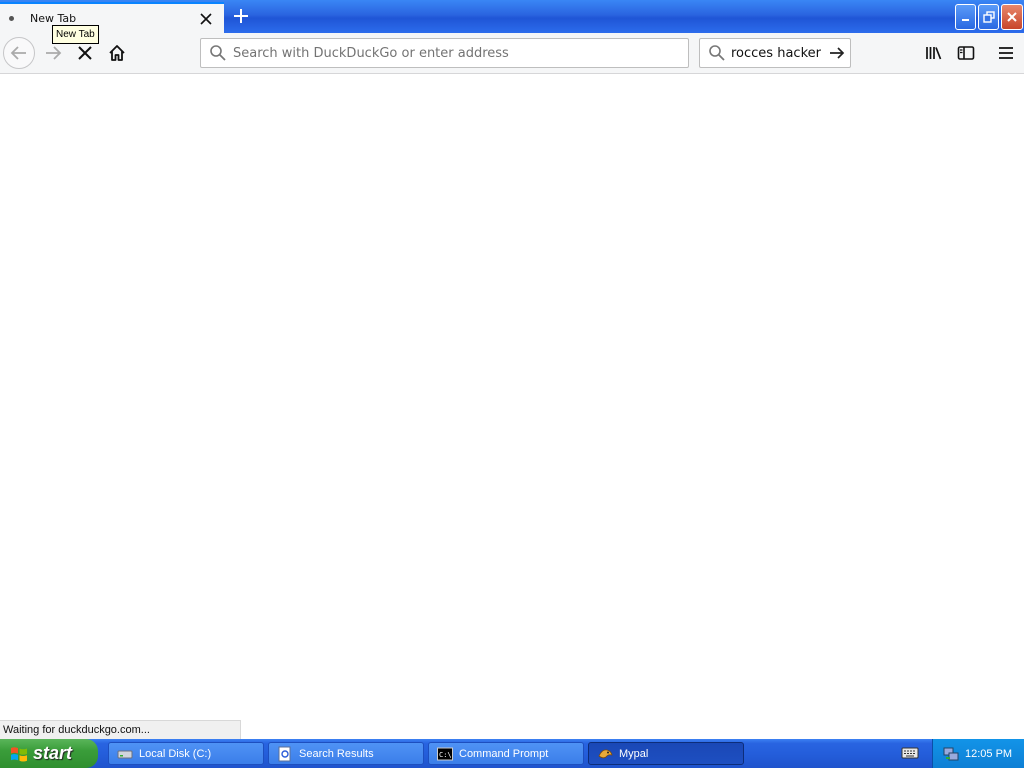  I want to click on taskbar-item-label: Search Results, so click(336, 753).